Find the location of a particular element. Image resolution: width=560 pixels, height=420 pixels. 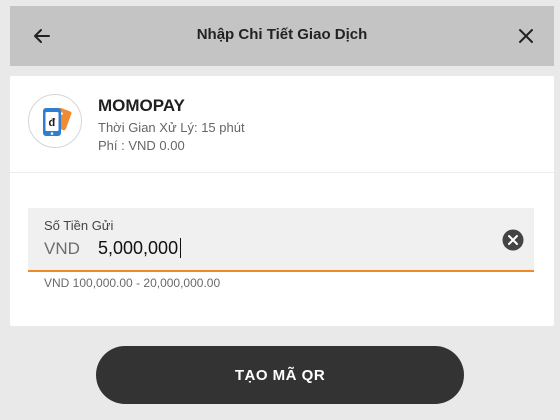

amount-input: Số Tiền Gửi VND 5,000,000 is located at coordinates (281, 240).